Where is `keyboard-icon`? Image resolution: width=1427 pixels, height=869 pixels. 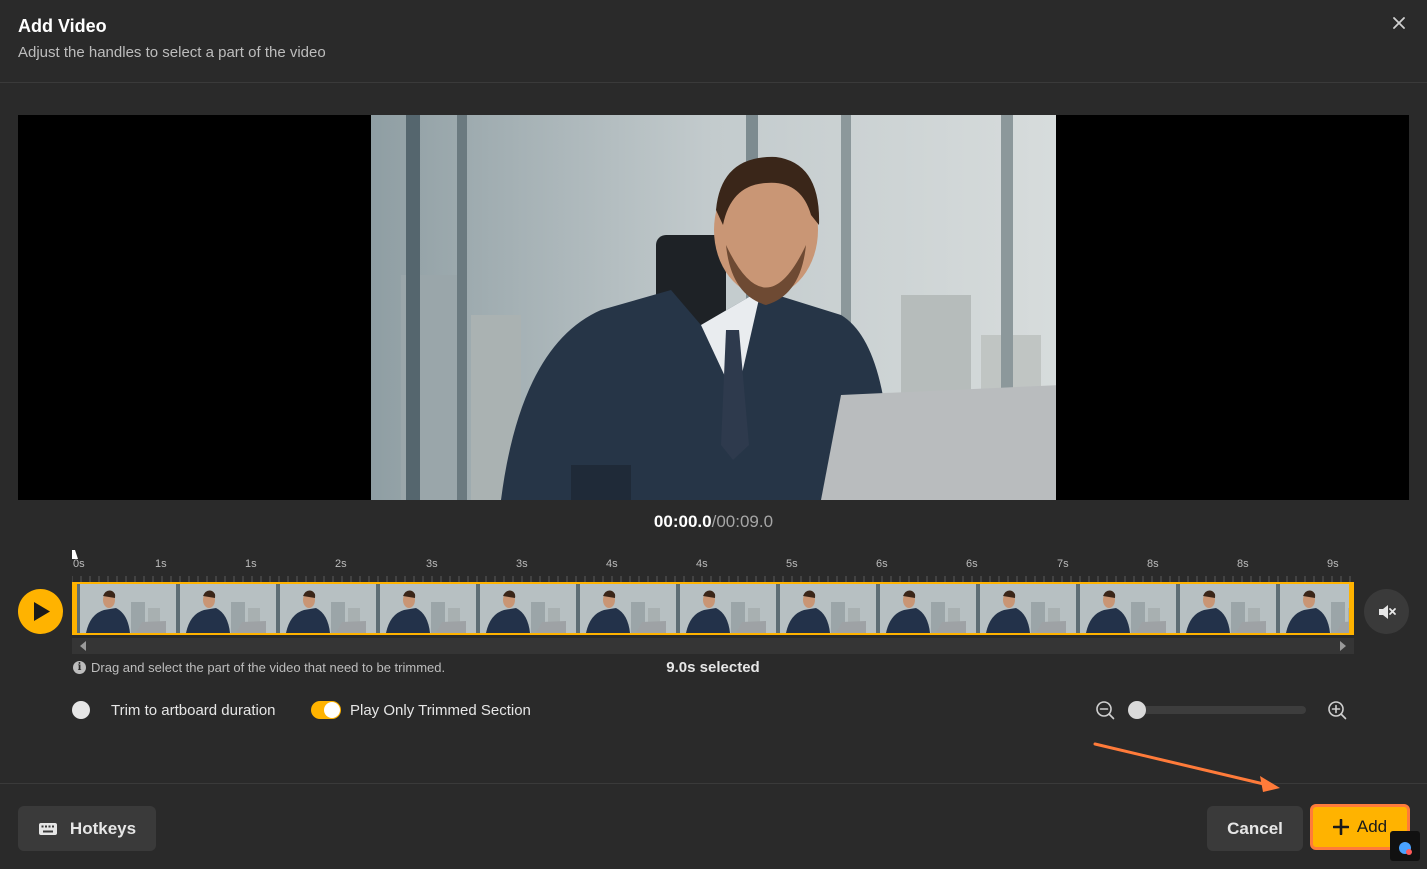 keyboard-icon is located at coordinates (47, 828).